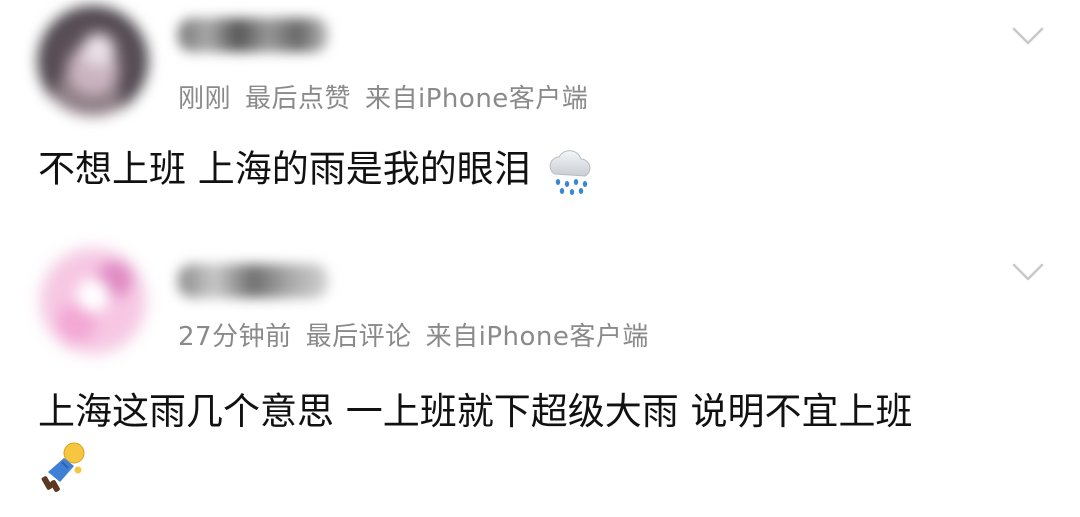 The width and height of the screenshot is (1080, 517). I want to click on comment-meta: 刚刚 最后点赞 来自iPhone客户端, so click(390, 96).